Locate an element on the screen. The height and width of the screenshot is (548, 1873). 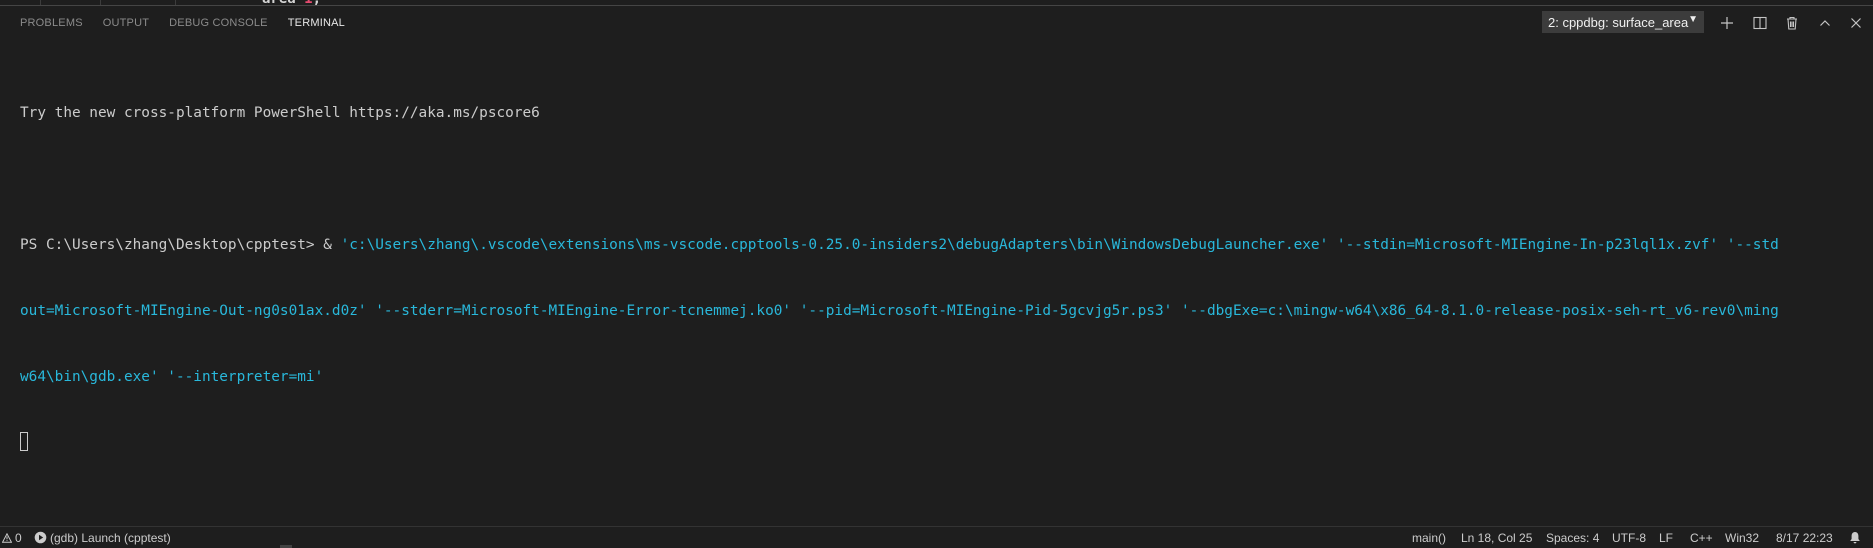
status-indentation: Spaces: 4 is located at coordinates (1572, 537).